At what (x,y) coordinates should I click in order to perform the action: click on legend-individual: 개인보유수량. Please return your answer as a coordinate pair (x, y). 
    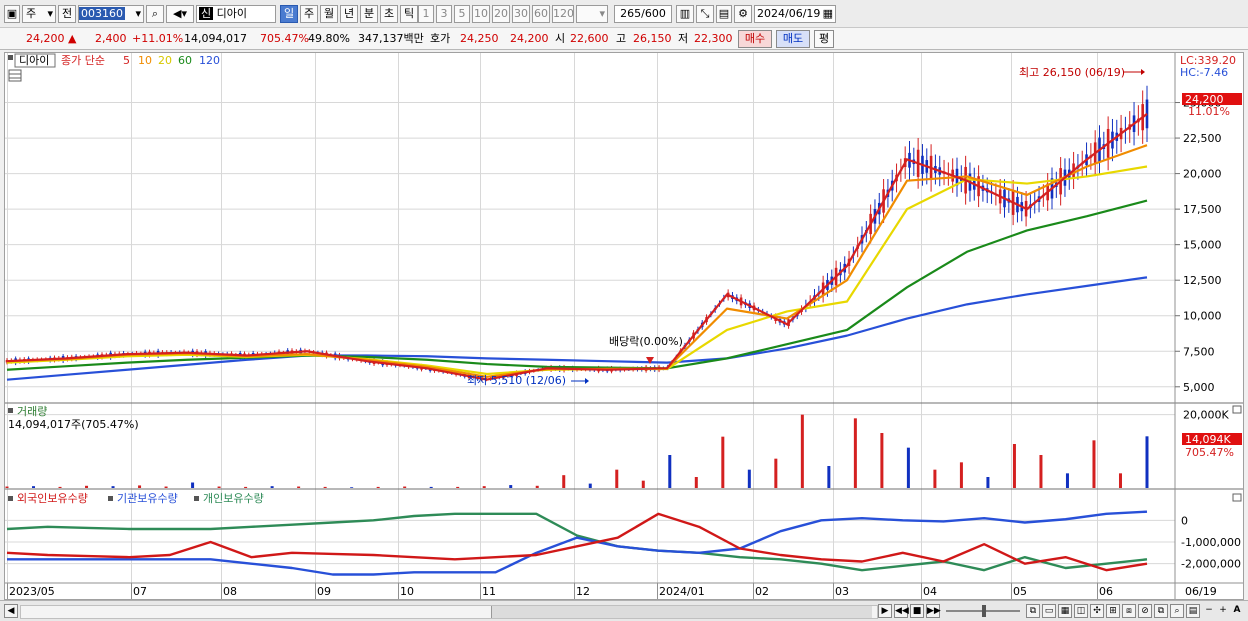
    Looking at the image, I should click on (233, 498).